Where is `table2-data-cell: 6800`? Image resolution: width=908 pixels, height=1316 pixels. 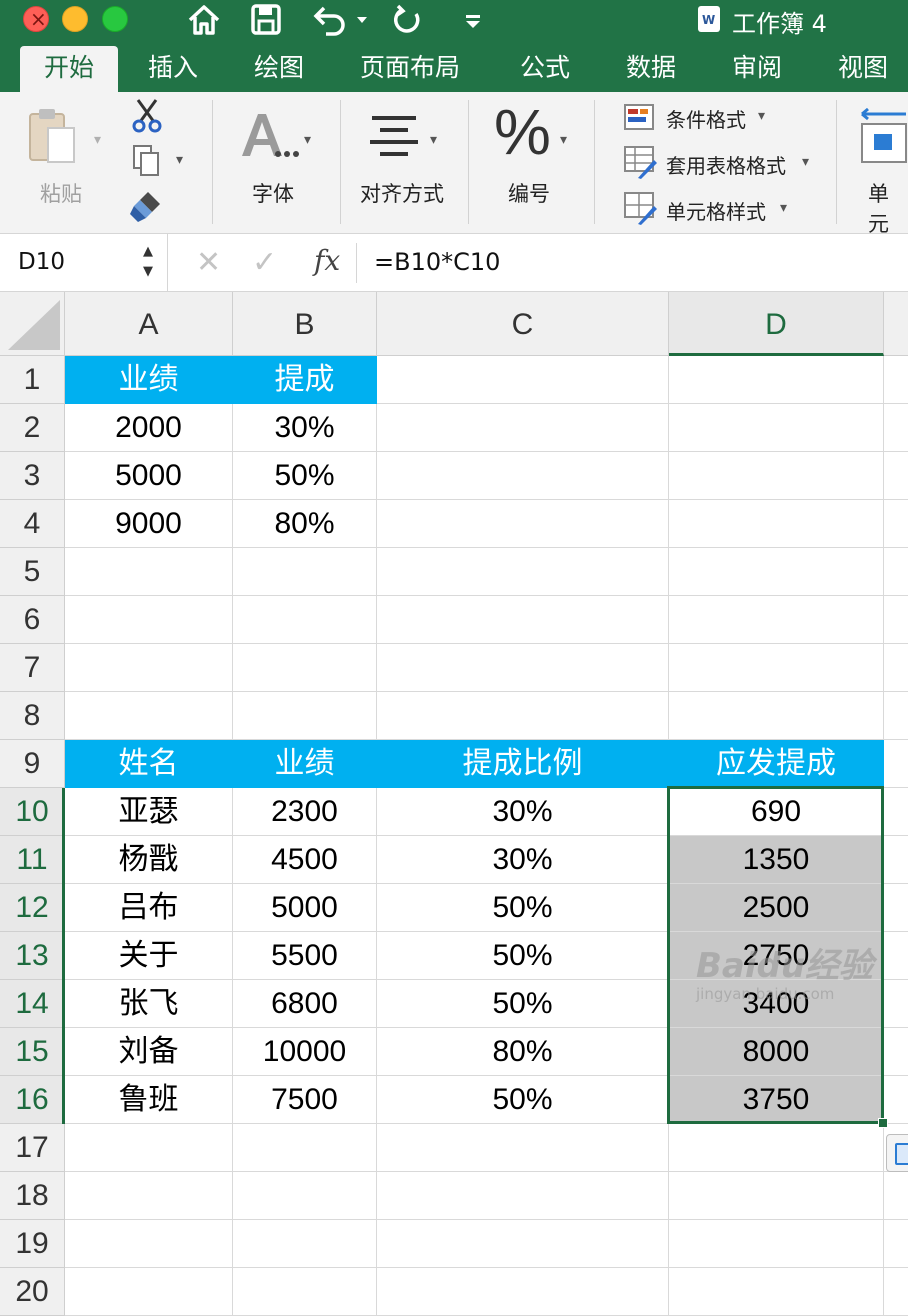 table2-data-cell: 6800 is located at coordinates (305, 1004).